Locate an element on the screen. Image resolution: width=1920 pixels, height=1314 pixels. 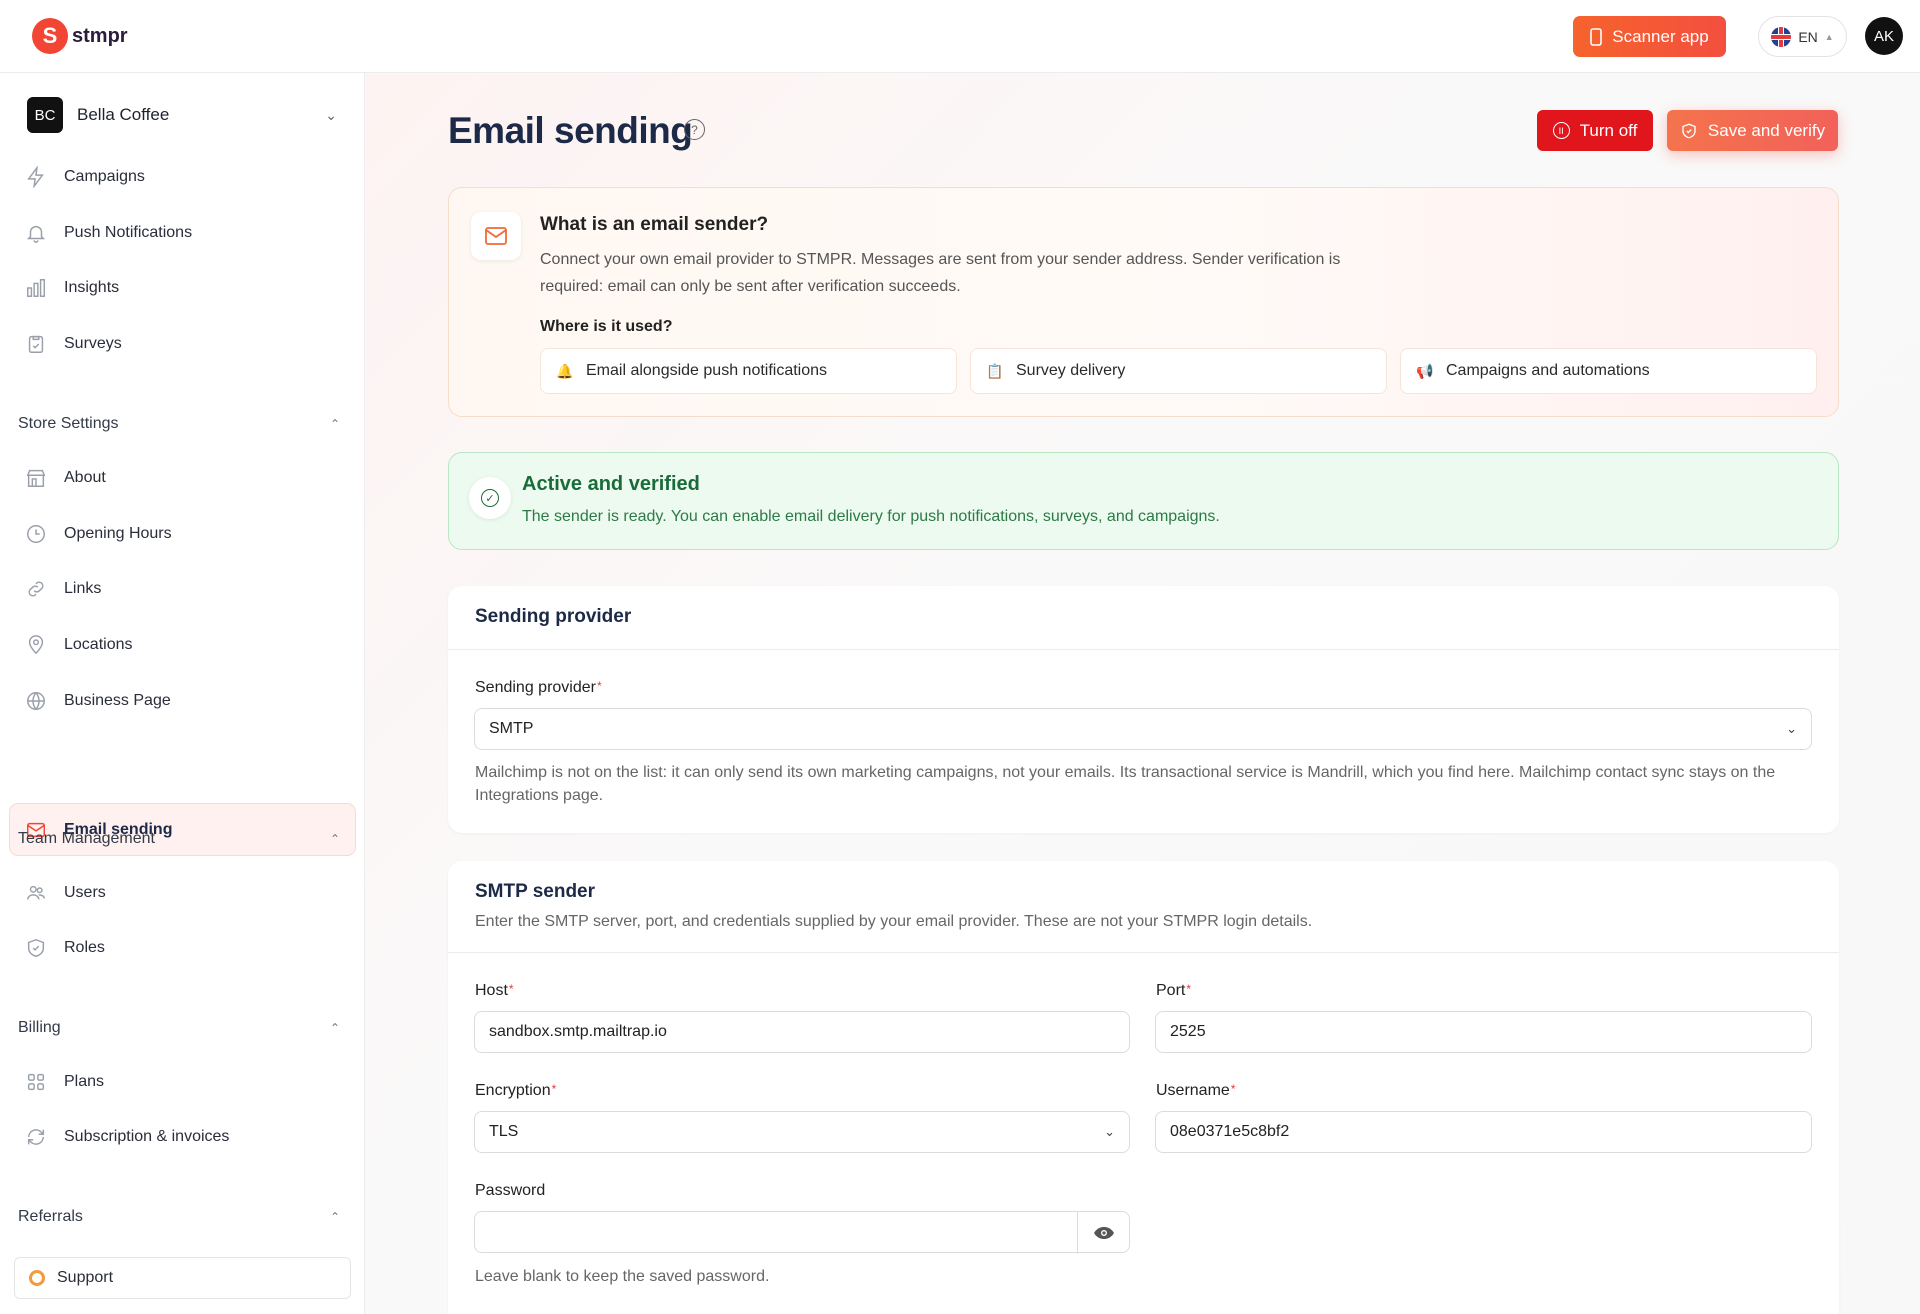
scanner-app-button: Scanner app is located at coordinates (1649, 36).